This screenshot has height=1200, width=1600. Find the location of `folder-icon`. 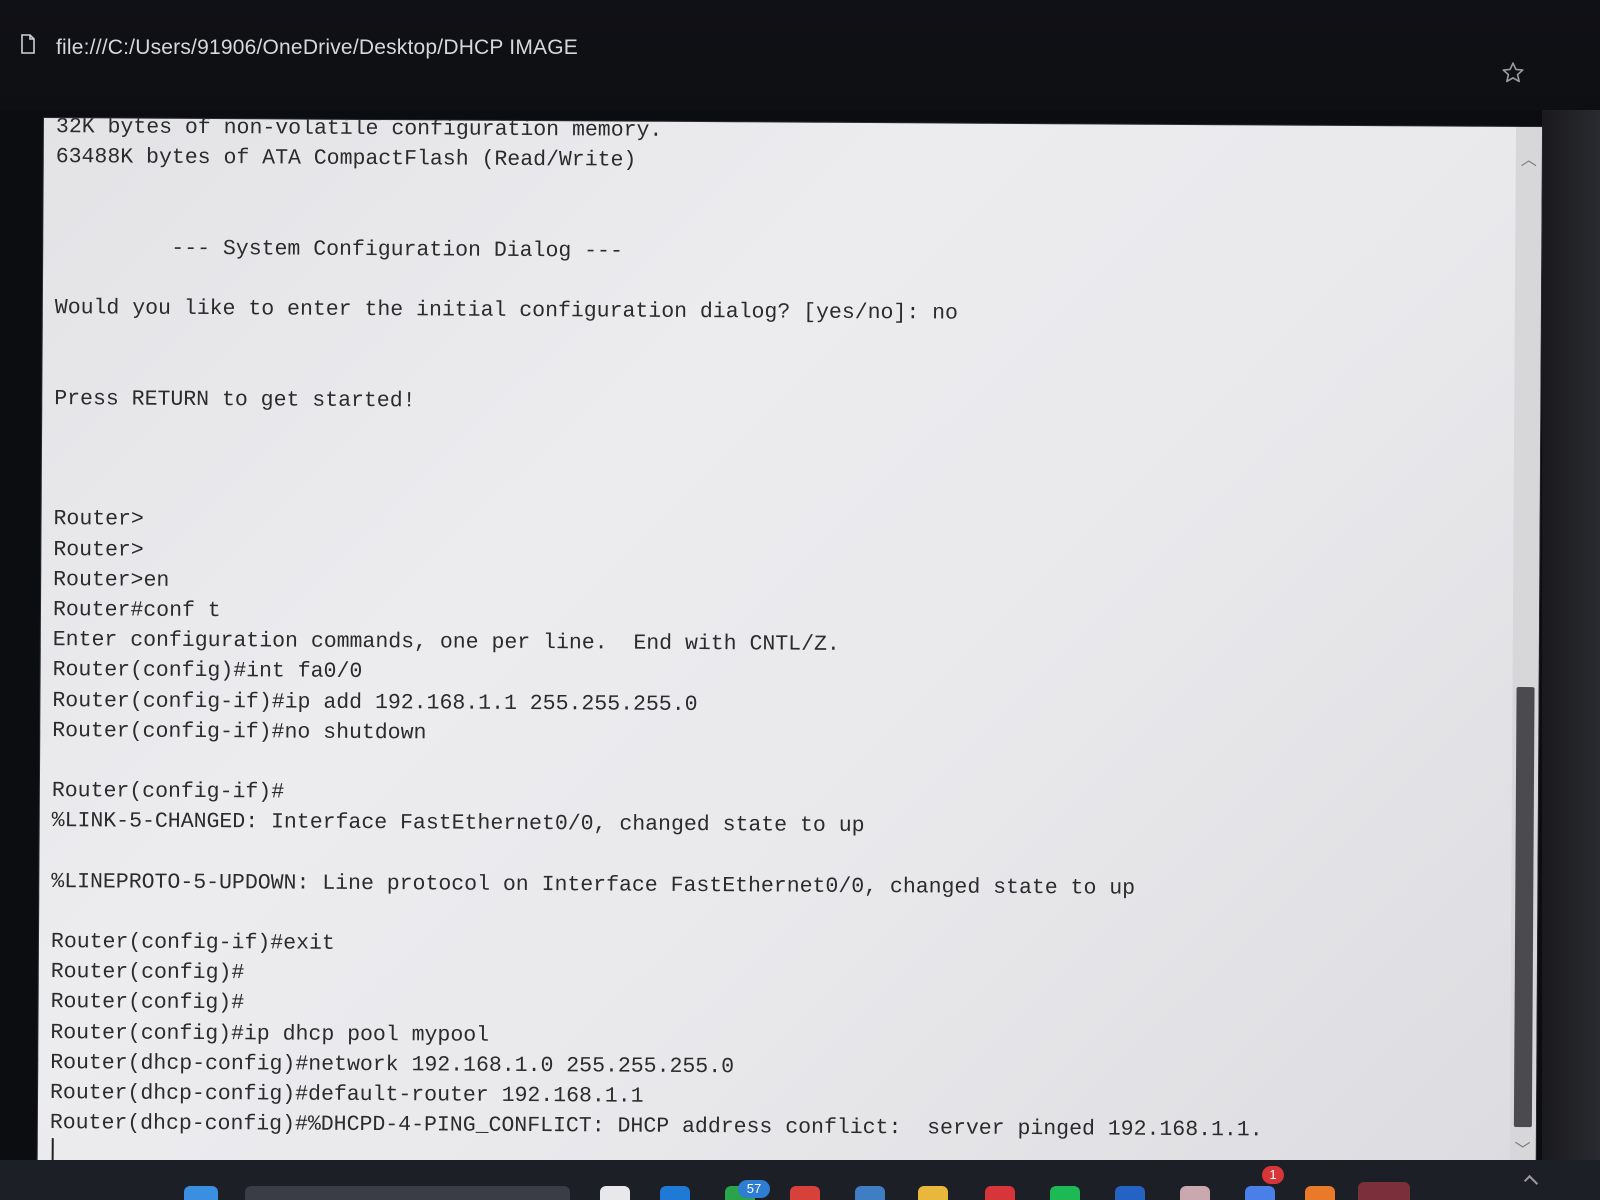

folder-icon is located at coordinates (933, 1193).